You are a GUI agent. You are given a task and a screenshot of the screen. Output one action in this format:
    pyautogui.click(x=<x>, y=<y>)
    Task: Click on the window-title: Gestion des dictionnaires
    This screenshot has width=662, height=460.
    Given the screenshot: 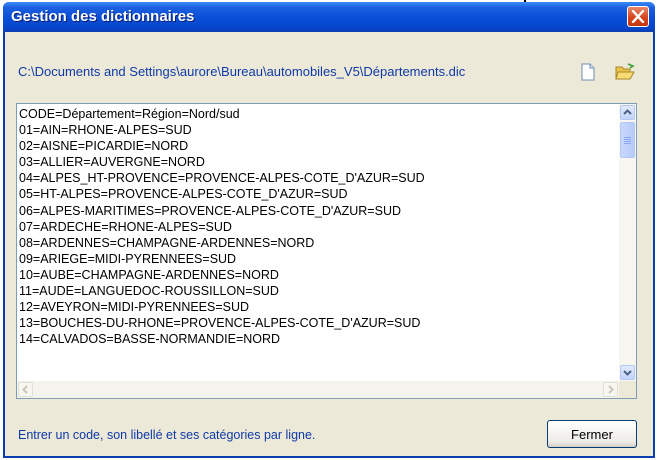 What is the action you would take?
    pyautogui.click(x=103, y=16)
    